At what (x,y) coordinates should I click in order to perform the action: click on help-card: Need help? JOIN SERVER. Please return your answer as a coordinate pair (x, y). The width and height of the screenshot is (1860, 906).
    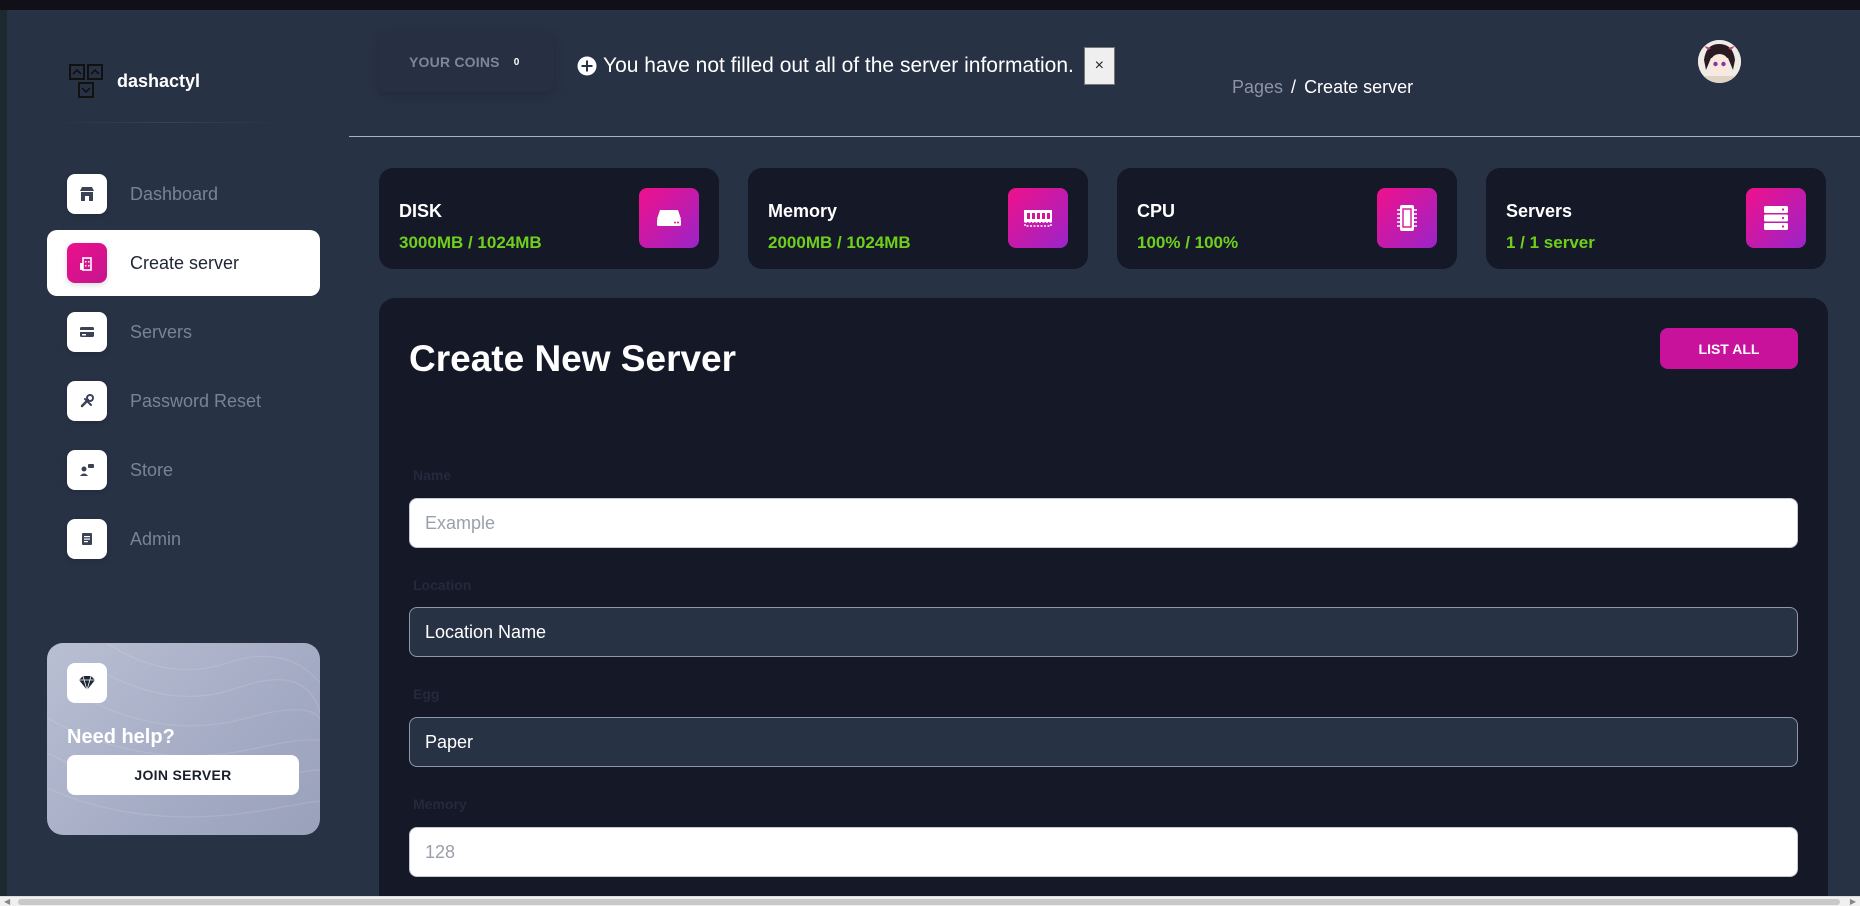
    Looking at the image, I should click on (183, 739).